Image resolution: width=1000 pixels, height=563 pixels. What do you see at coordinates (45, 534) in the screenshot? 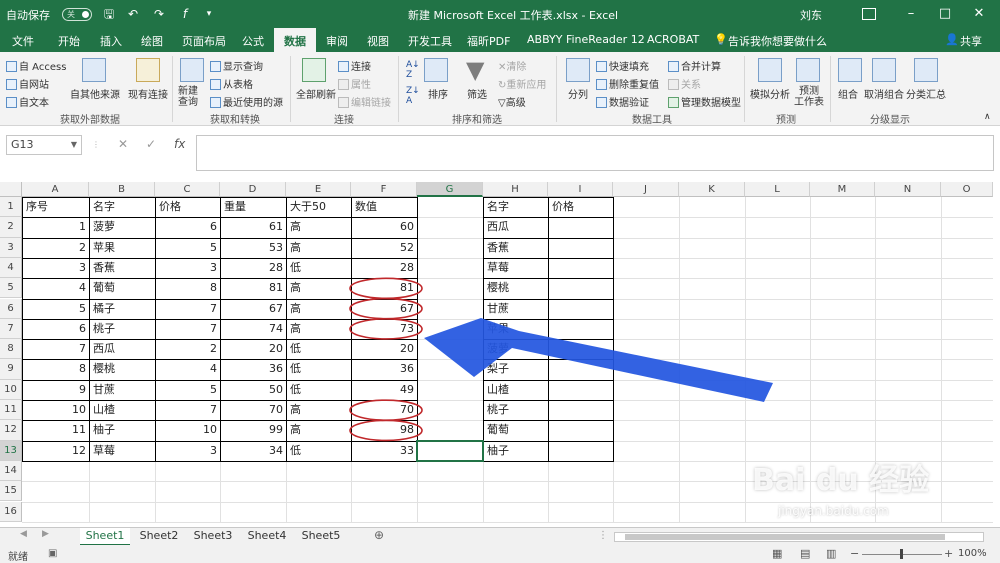
I see `scroll-right-icon: ▶` at bounding box center [45, 534].